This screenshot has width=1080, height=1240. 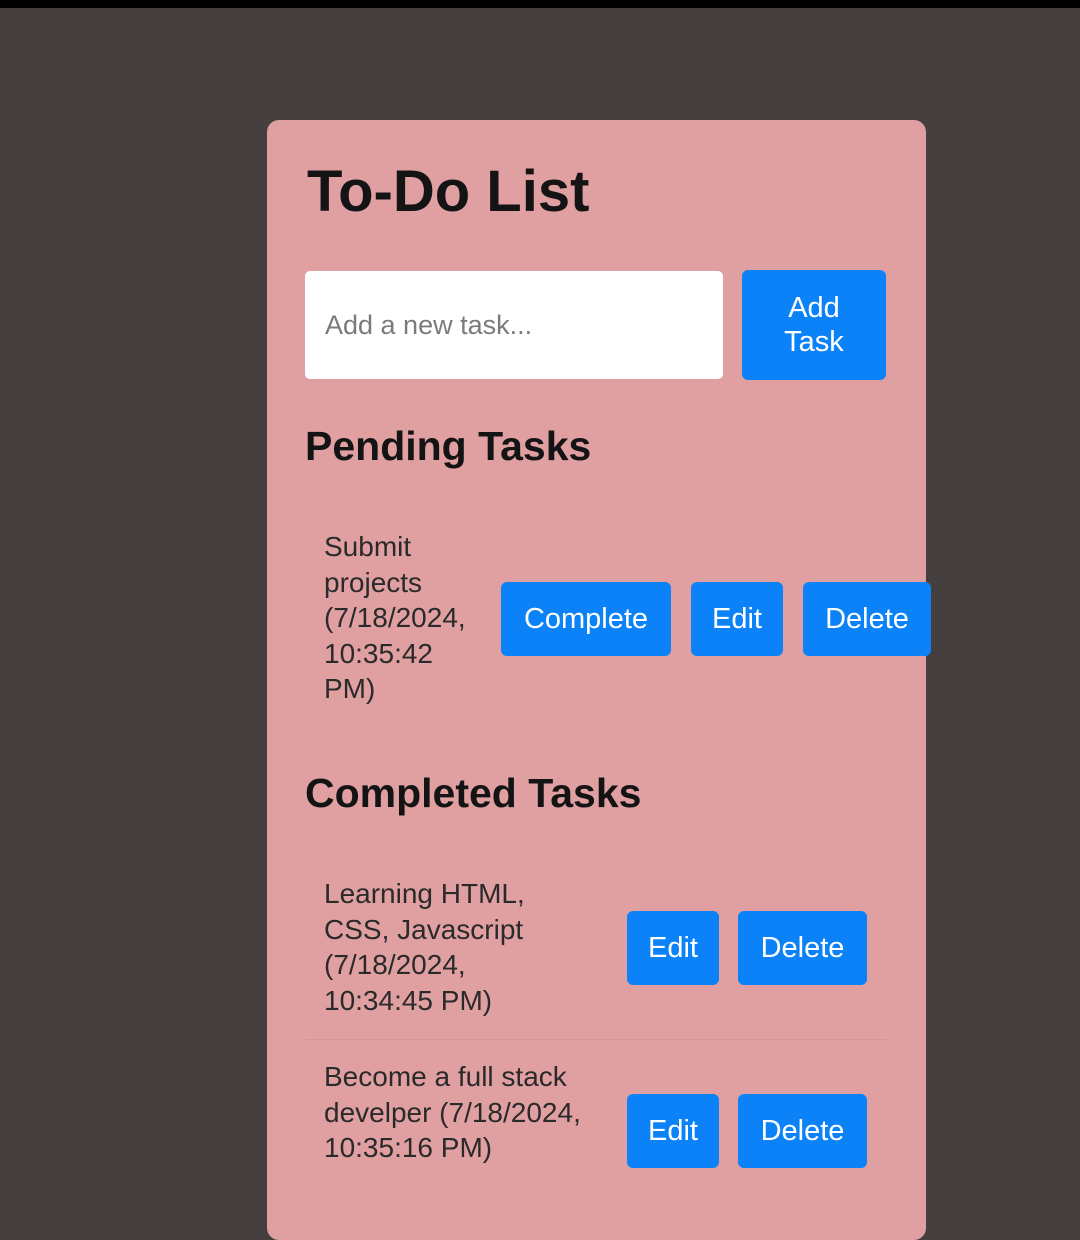 What do you see at coordinates (473, 793) in the screenshot?
I see `completed-tasks-heading: Completed Tasks` at bounding box center [473, 793].